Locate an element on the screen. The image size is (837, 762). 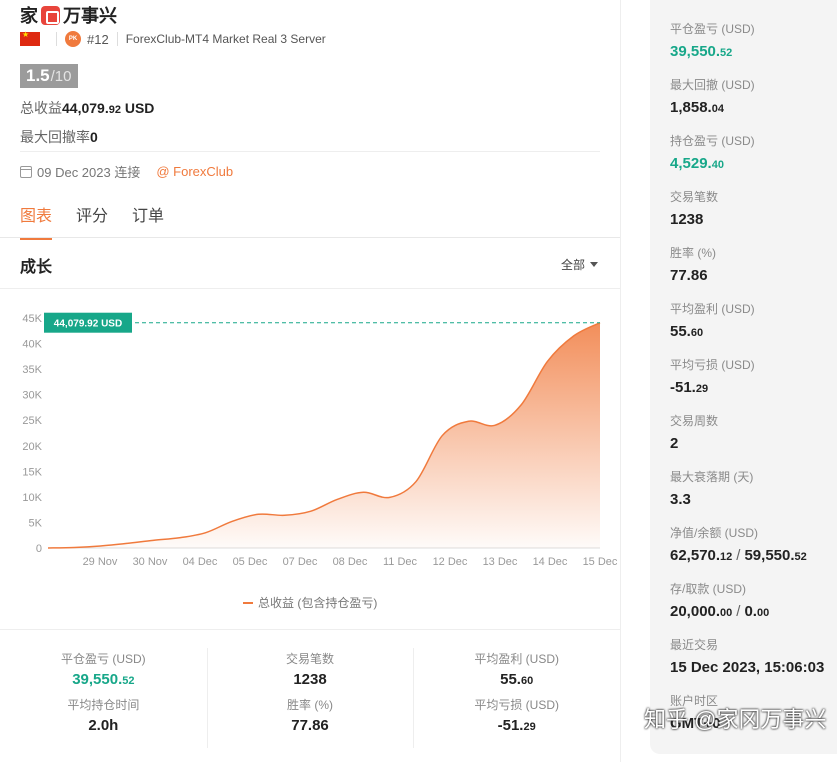
bottom-stat-label: 平仓盈亏 (USD) is located at coordinates (103, 659).